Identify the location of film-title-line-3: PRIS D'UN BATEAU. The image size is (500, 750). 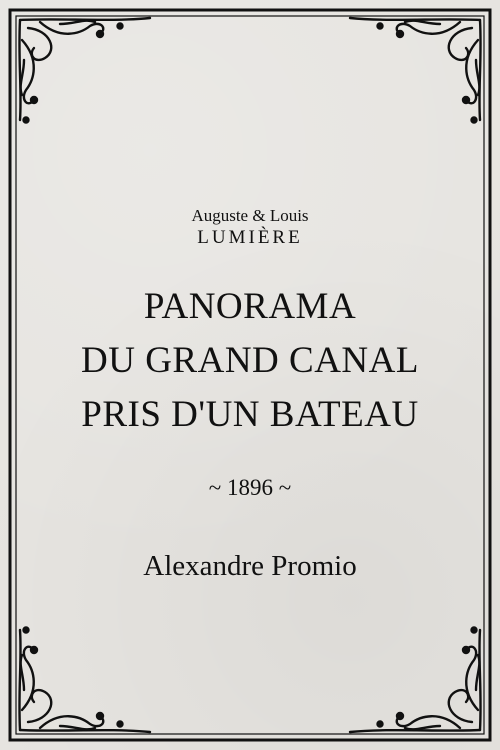
(250, 414).